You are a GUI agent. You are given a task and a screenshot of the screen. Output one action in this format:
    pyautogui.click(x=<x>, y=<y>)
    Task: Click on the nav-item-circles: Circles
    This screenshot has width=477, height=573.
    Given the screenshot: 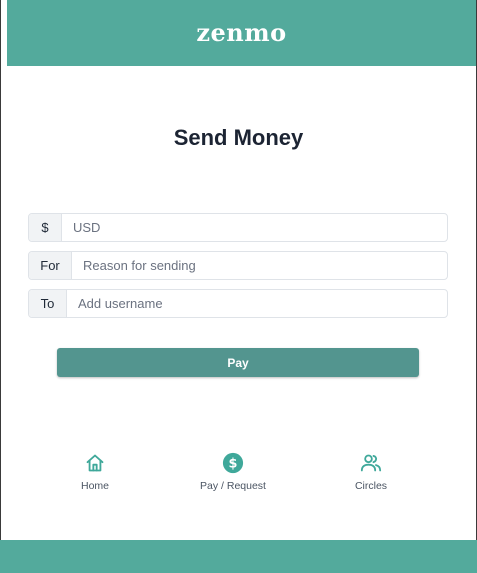 What is the action you would take?
    pyautogui.click(x=371, y=472)
    